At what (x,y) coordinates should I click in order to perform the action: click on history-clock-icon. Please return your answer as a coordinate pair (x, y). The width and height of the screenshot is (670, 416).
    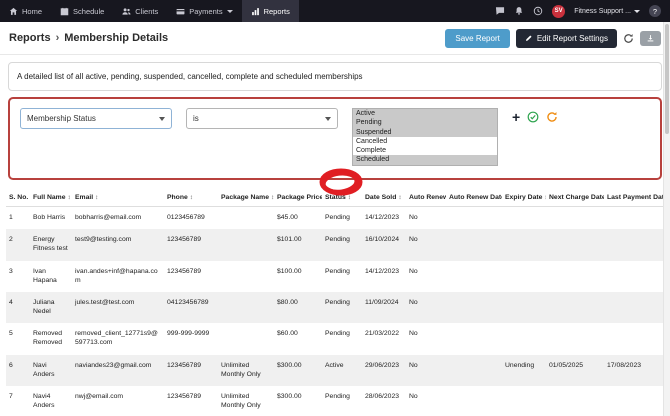
    Looking at the image, I should click on (538, 11).